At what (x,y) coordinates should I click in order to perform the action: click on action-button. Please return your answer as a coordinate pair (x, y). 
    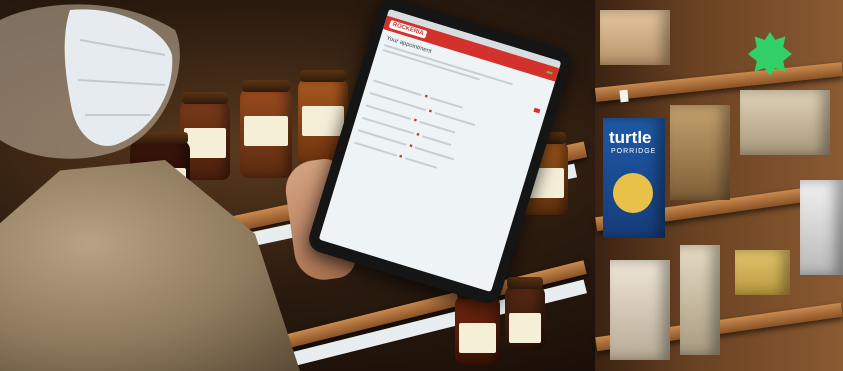
    Looking at the image, I should click on (537, 110).